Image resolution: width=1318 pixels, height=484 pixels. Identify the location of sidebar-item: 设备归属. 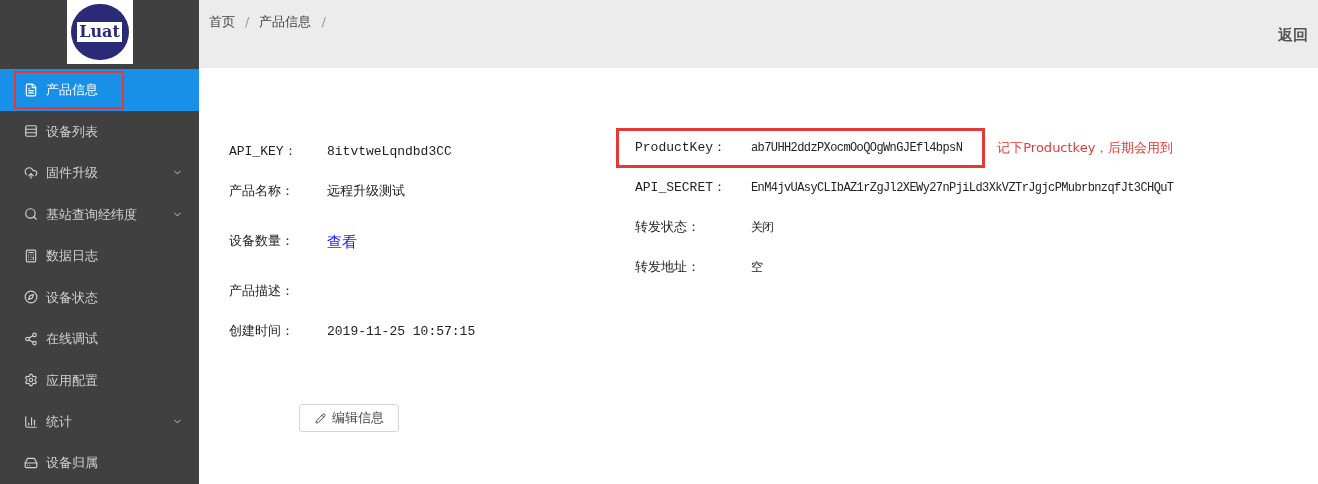
(99, 463).